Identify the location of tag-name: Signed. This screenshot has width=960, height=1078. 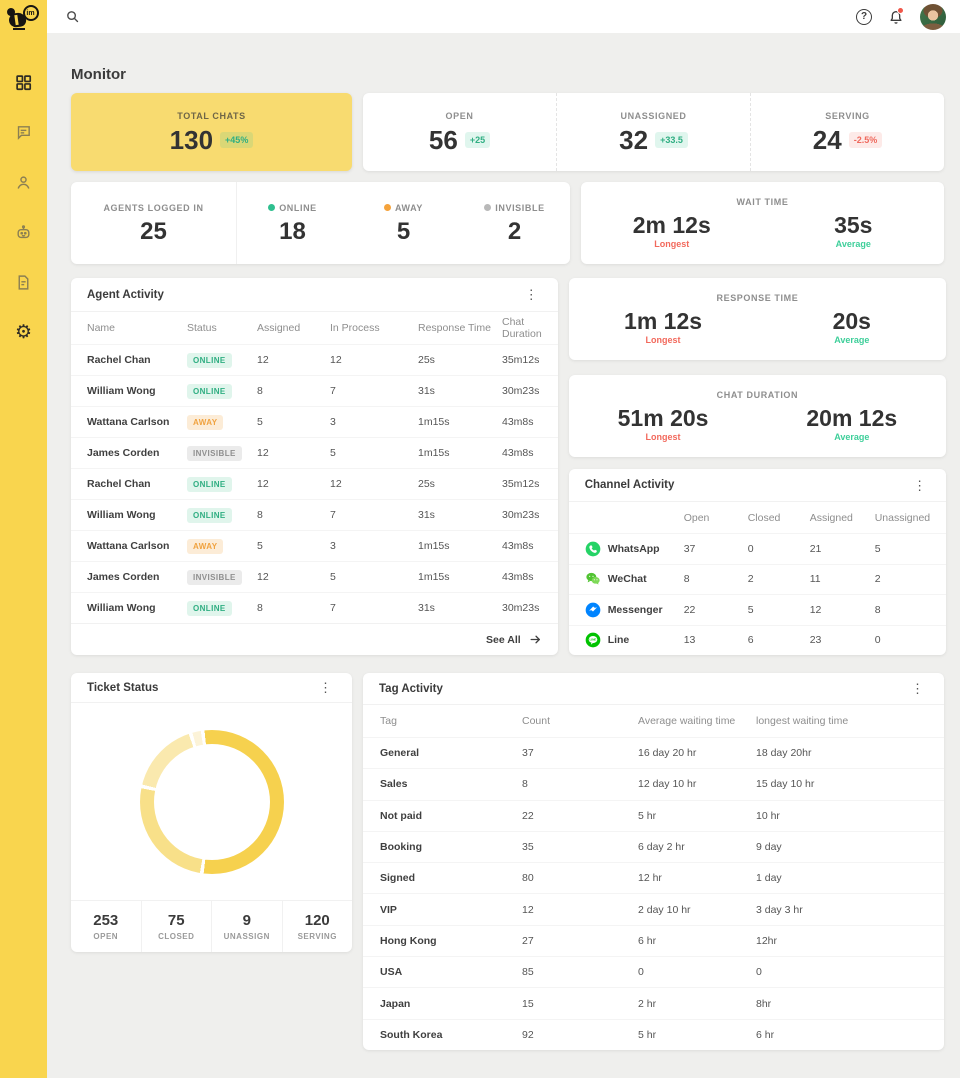
(398, 878).